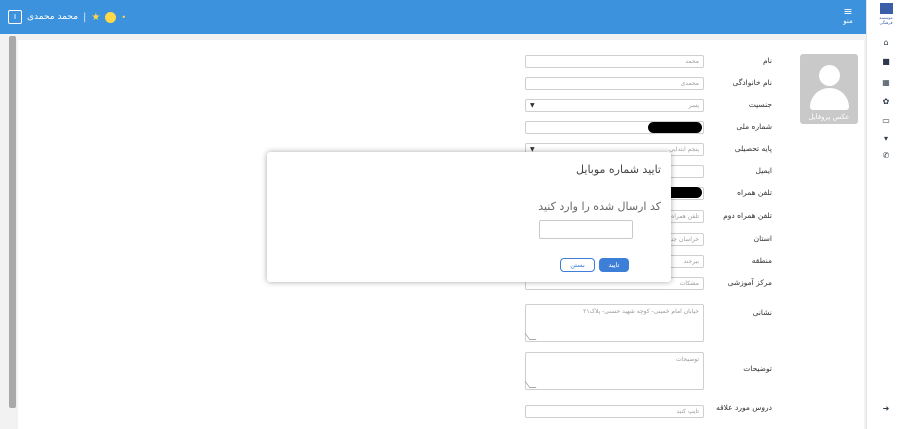 The image size is (901, 429). I want to click on grade-value: پنجم ابتدایی, so click(684, 149).